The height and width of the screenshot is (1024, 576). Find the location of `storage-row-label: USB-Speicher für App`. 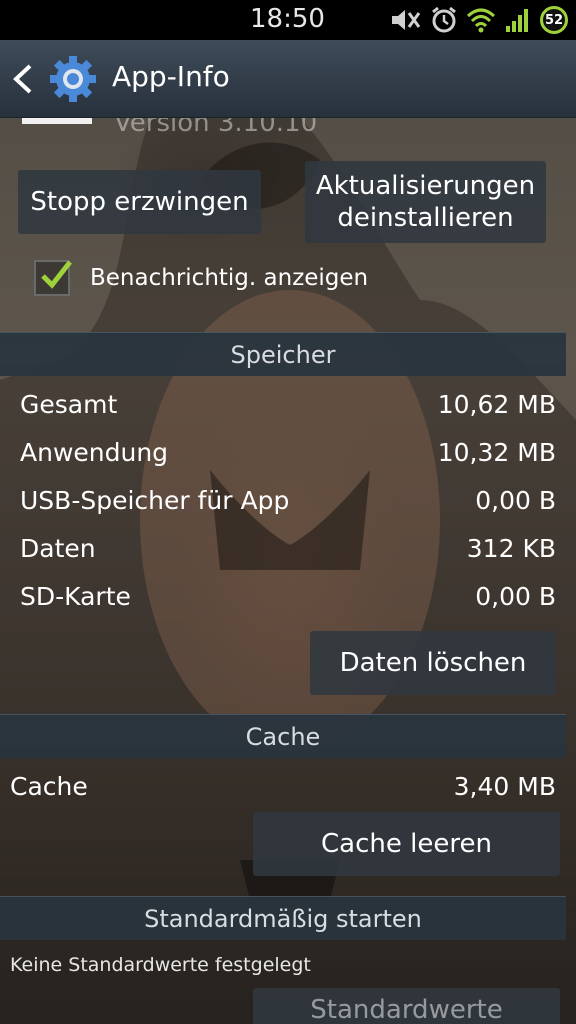

storage-row-label: USB-Speicher für App is located at coordinates (155, 500).